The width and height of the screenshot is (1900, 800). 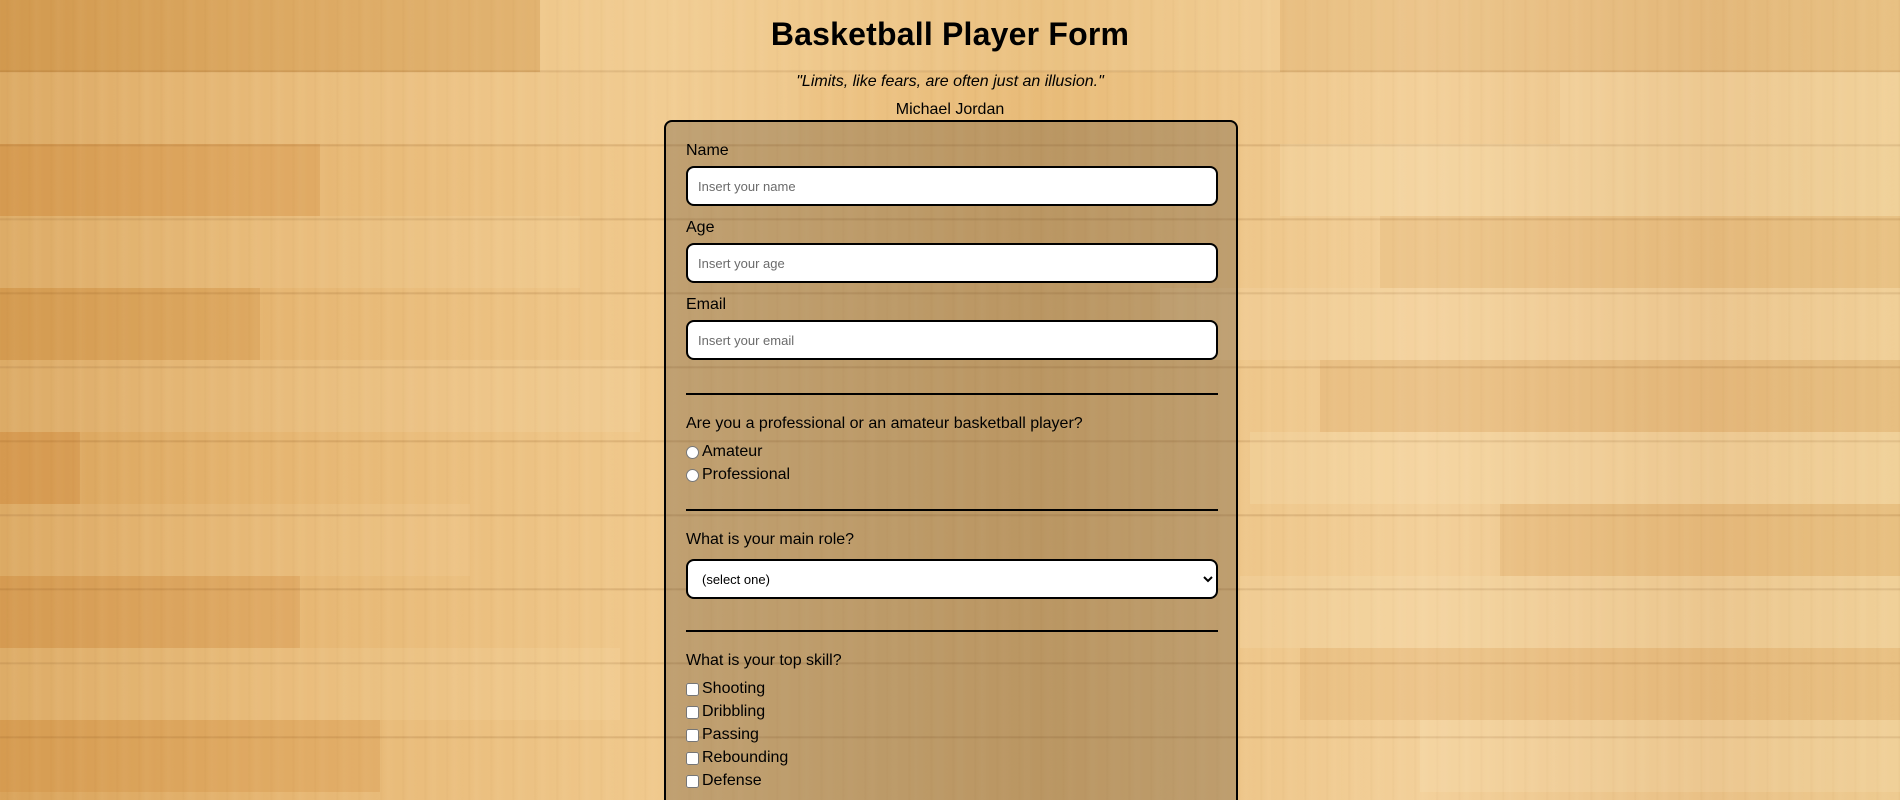 I want to click on professional-label: Professional, so click(x=746, y=474).